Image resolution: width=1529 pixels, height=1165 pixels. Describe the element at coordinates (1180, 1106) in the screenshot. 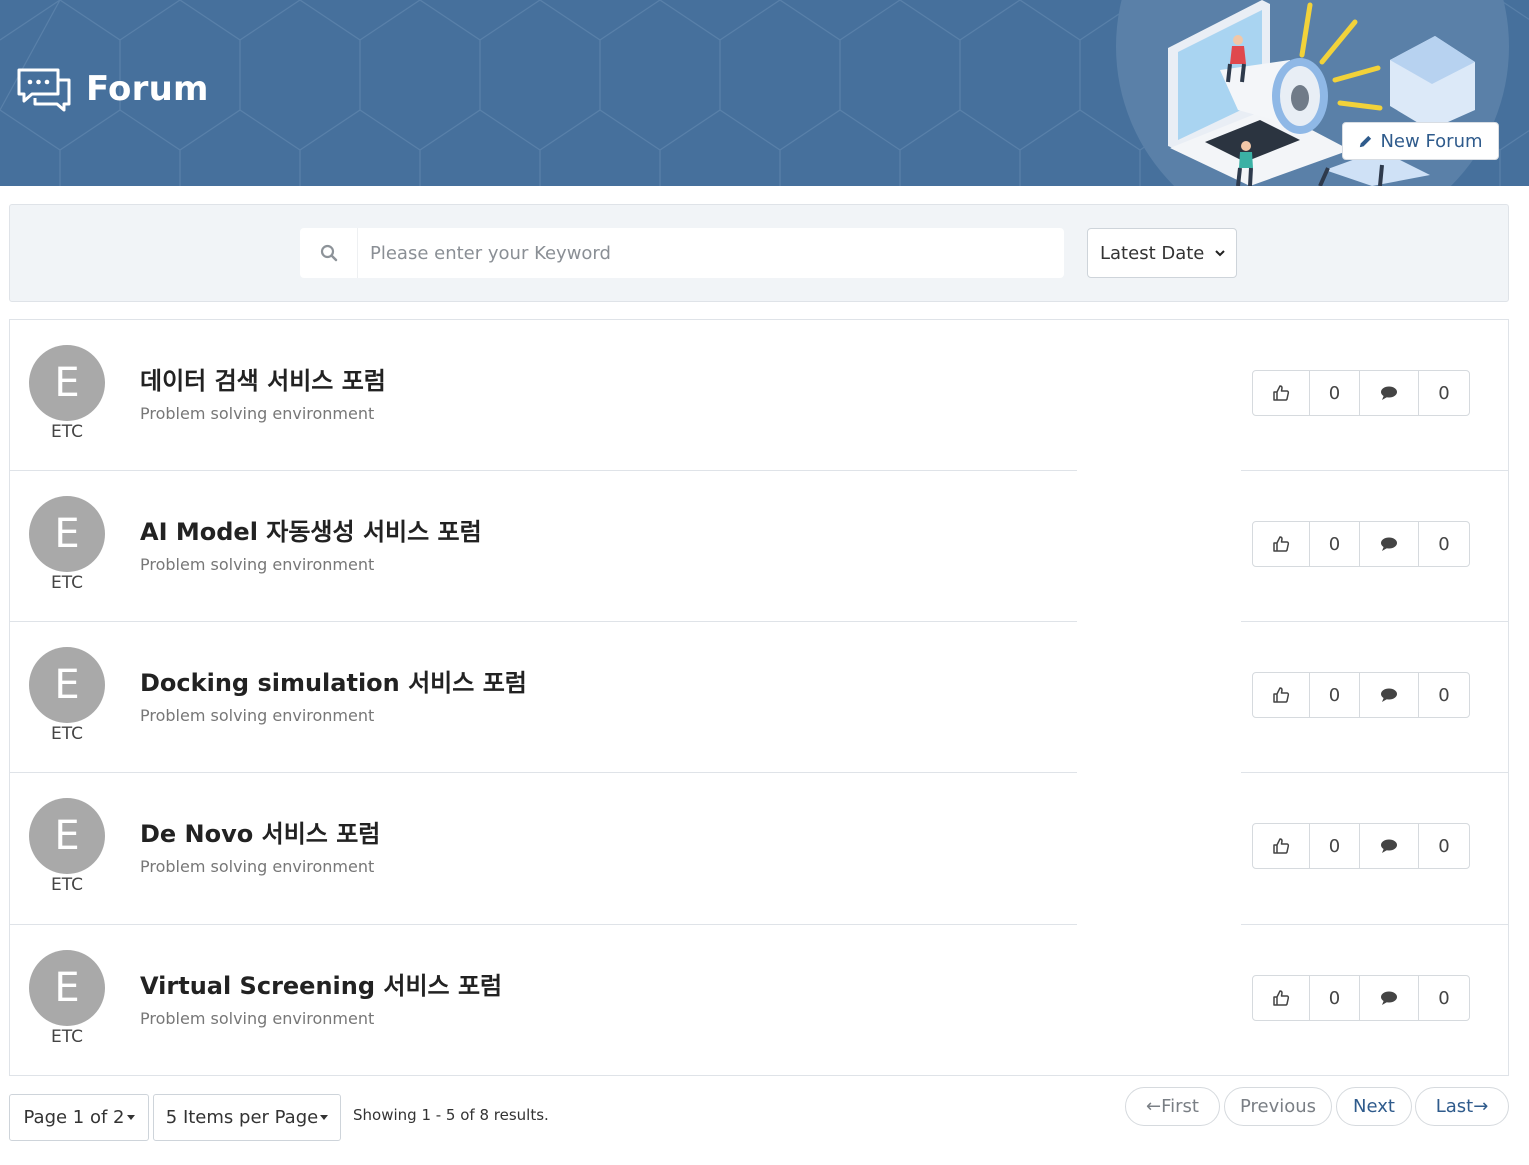

I see `first-page-label: First` at that location.